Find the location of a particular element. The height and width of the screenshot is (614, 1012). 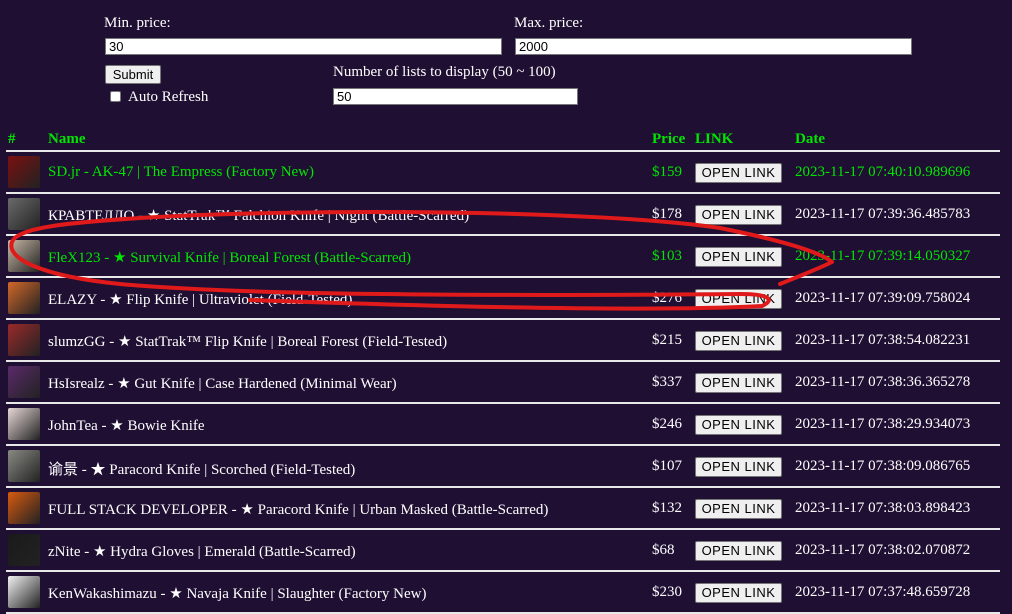

col-header-name: Name is located at coordinates (67, 139).